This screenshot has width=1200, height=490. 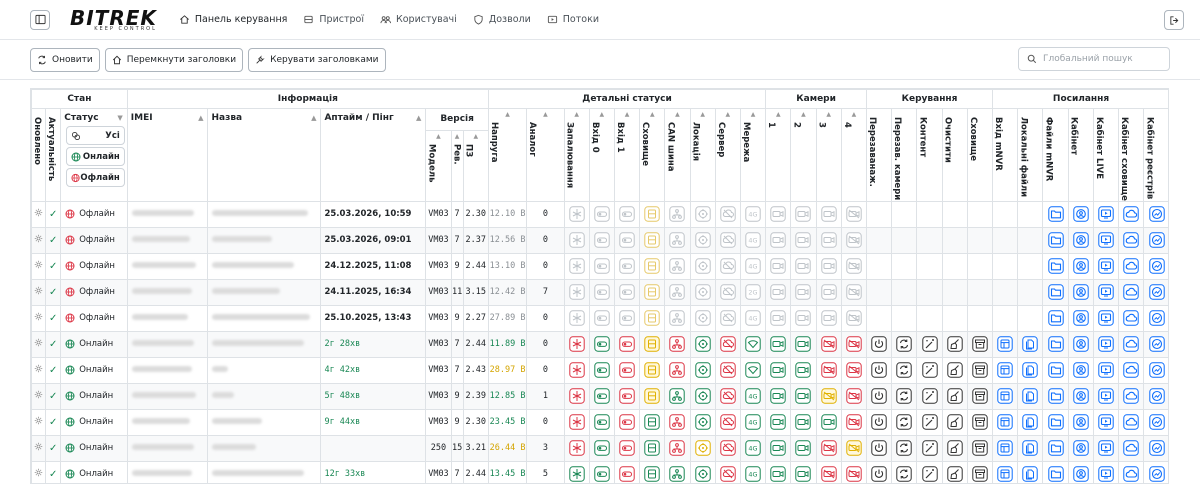 What do you see at coordinates (174, 59) in the screenshot?
I see `toggle-headers-button: Перемкнути заголовки` at bounding box center [174, 59].